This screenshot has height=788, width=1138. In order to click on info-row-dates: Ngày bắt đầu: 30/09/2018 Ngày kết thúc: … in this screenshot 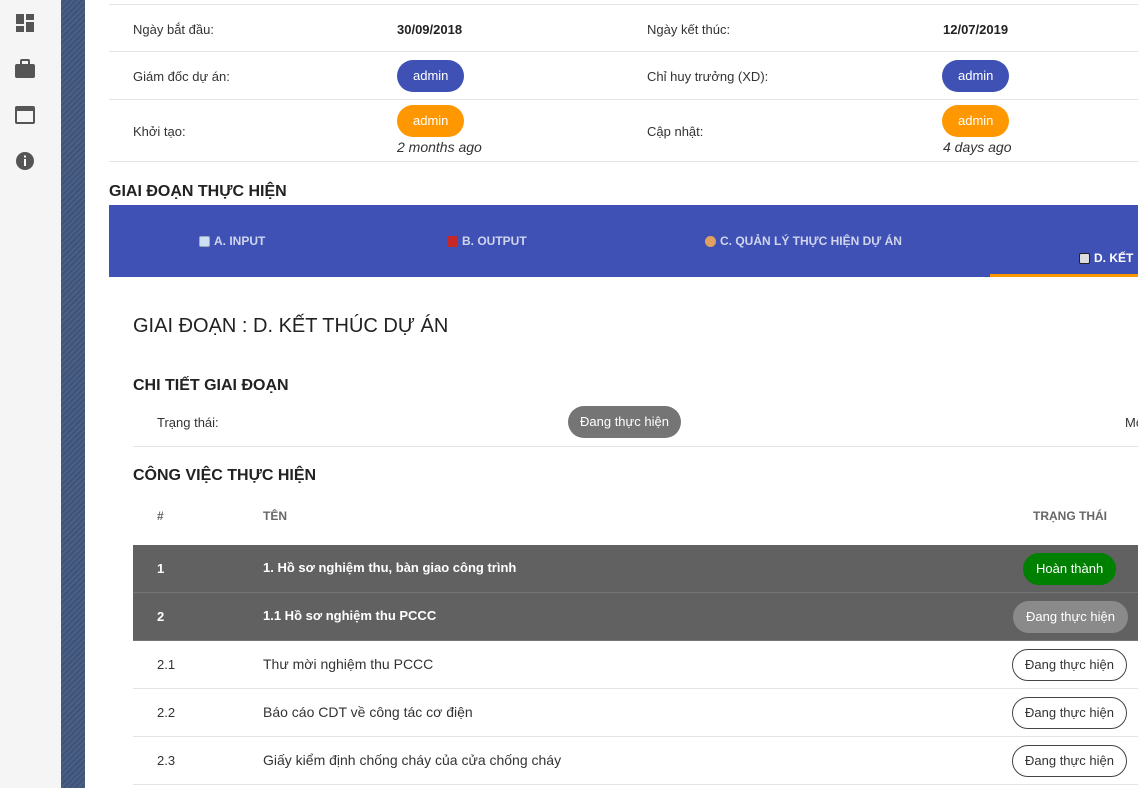, I will do `click(623, 28)`.